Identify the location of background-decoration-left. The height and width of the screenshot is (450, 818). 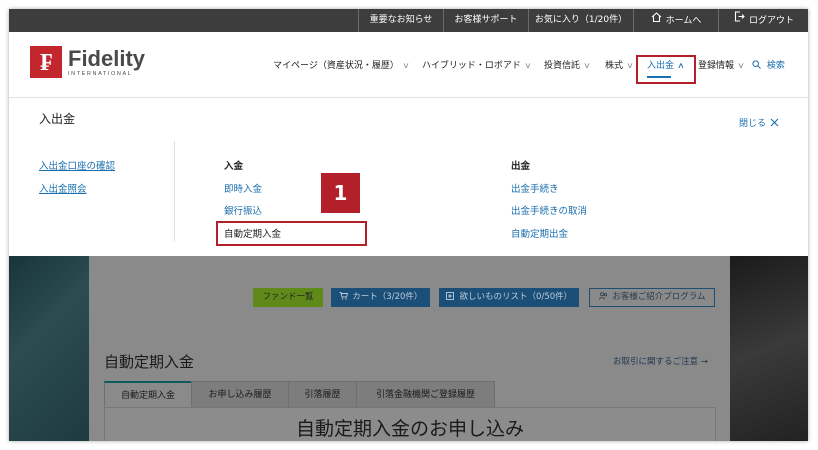
(49, 348).